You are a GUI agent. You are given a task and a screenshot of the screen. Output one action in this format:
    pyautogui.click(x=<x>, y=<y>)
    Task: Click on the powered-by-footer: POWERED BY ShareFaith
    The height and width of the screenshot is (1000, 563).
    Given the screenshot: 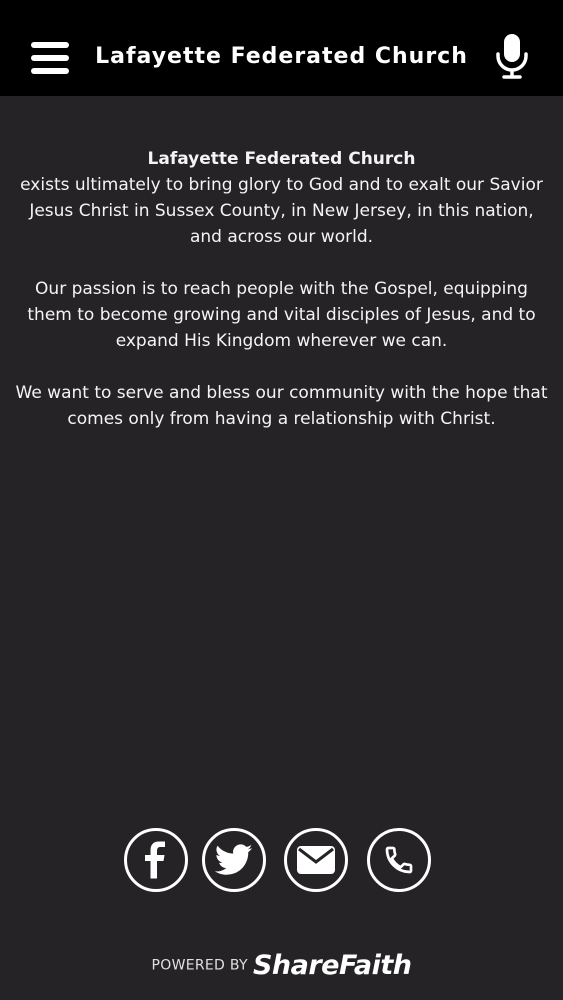 What is the action you would take?
    pyautogui.click(x=281, y=965)
    